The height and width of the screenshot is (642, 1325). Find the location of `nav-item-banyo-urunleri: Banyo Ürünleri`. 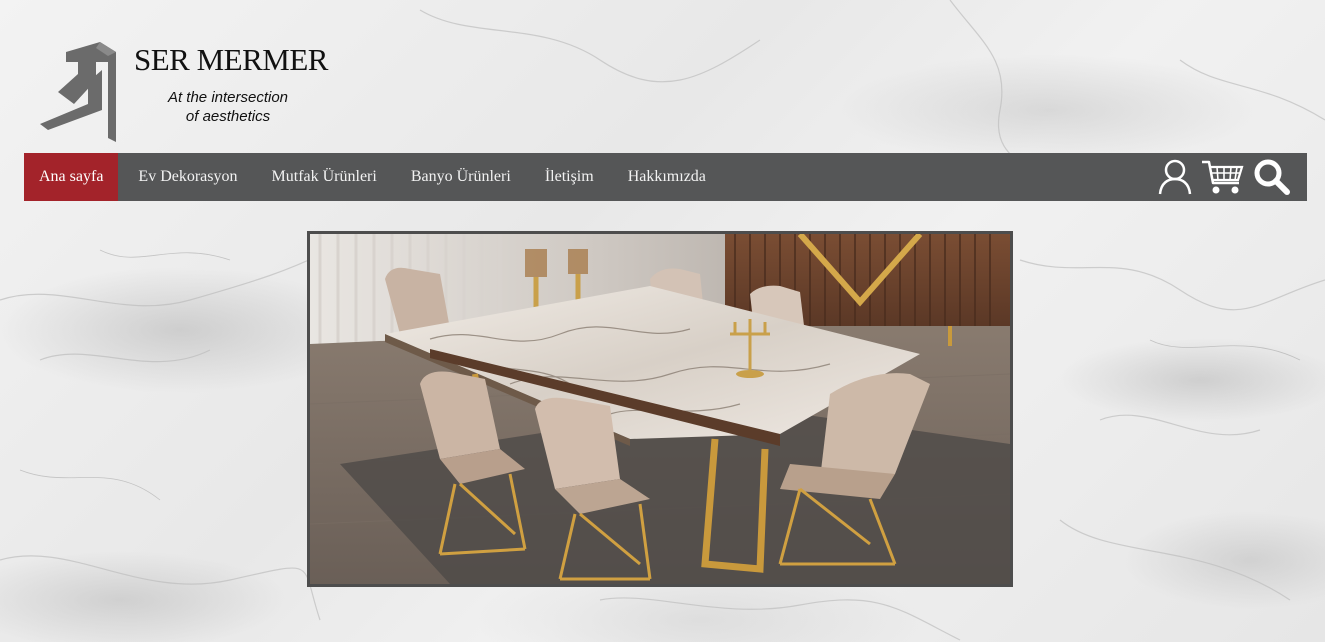

nav-item-banyo-urunleri: Banyo Ürünleri is located at coordinates (461, 177).